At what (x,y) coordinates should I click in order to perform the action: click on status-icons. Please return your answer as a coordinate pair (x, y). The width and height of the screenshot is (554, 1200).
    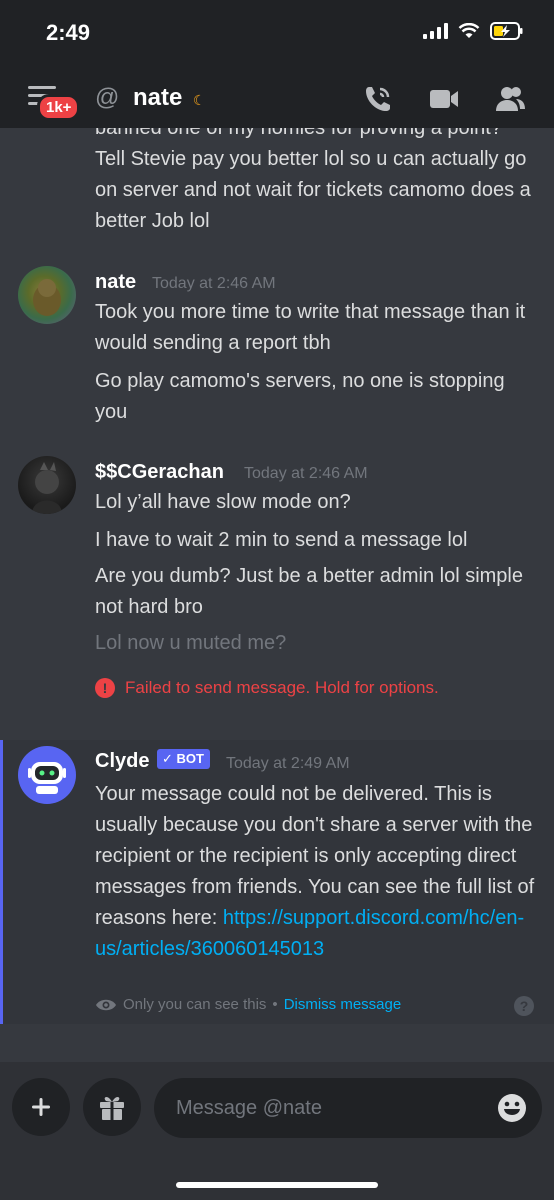
    Looking at the image, I should click on (473, 31).